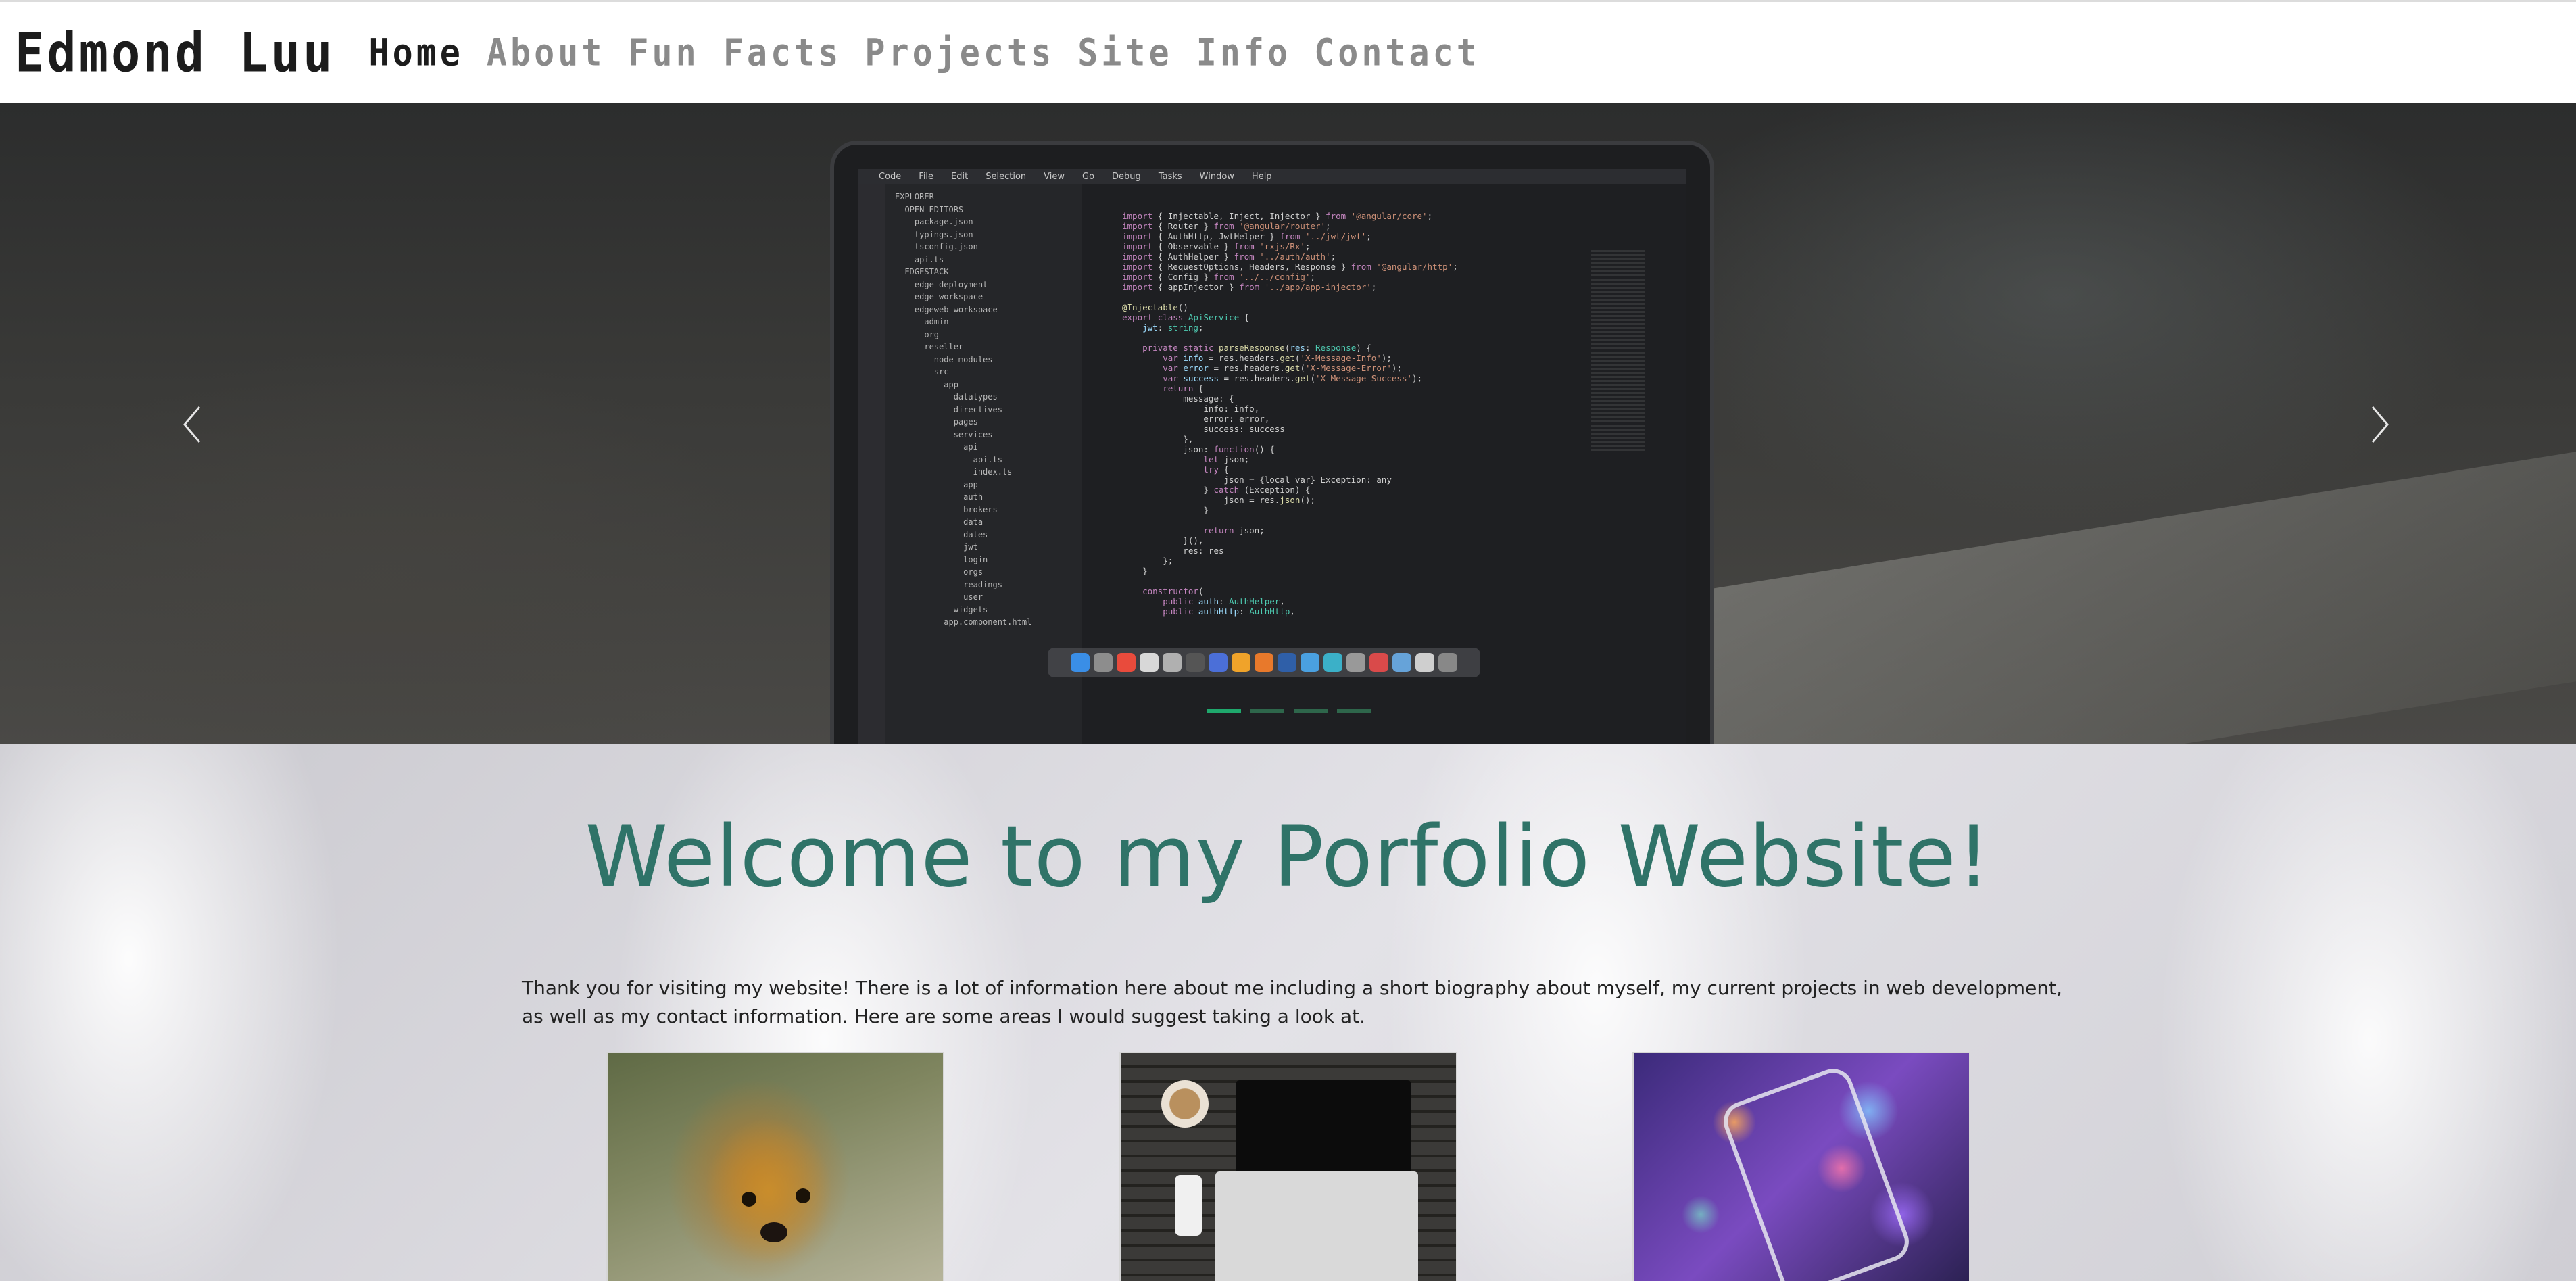 The height and width of the screenshot is (1281, 2576). Describe the element at coordinates (415, 52) in the screenshot. I see `nav-link-home: Home` at that location.